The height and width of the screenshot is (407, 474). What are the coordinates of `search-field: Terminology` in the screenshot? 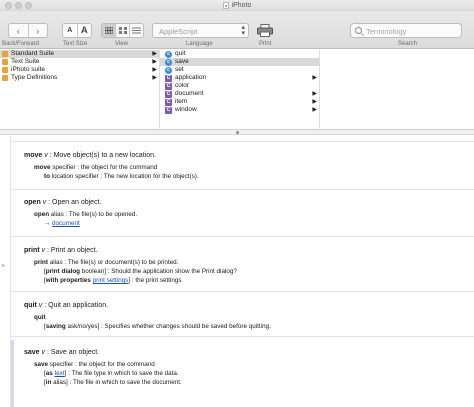 It's located at (406, 30).